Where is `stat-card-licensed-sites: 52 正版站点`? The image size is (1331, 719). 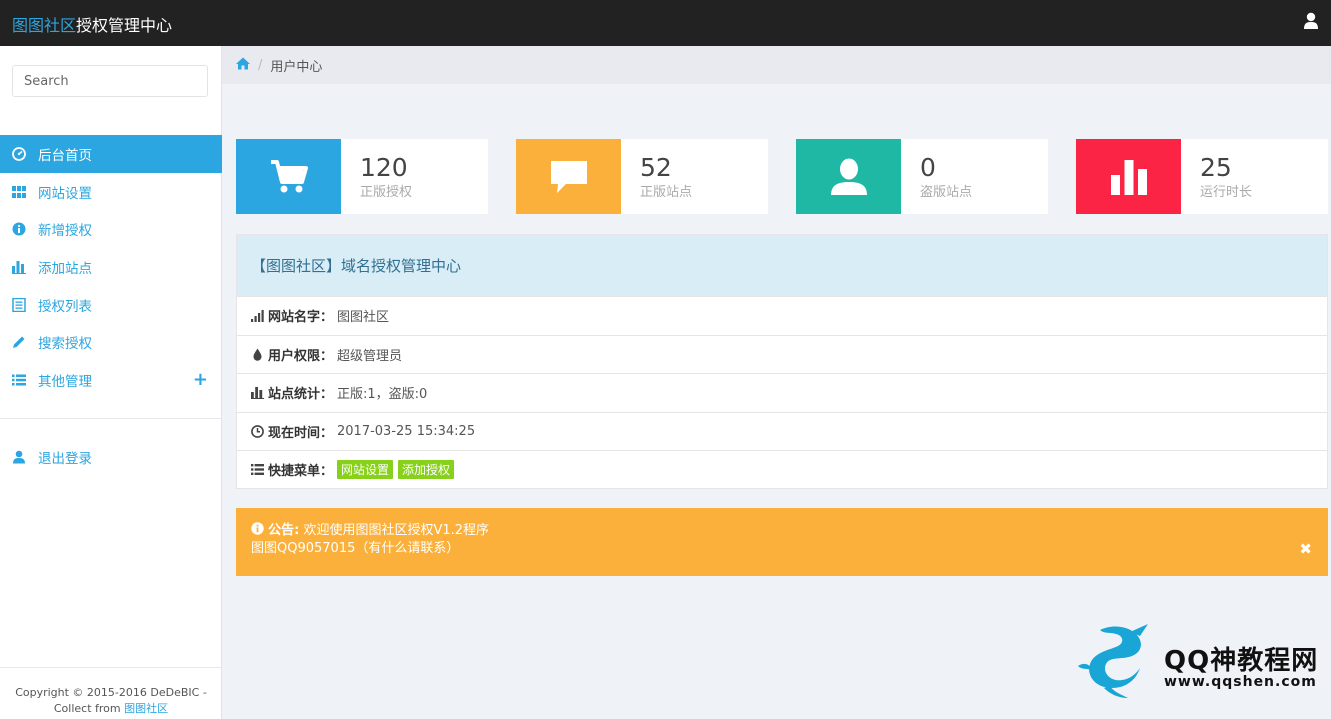
stat-card-licensed-sites: 52 正版站点 is located at coordinates (642, 176).